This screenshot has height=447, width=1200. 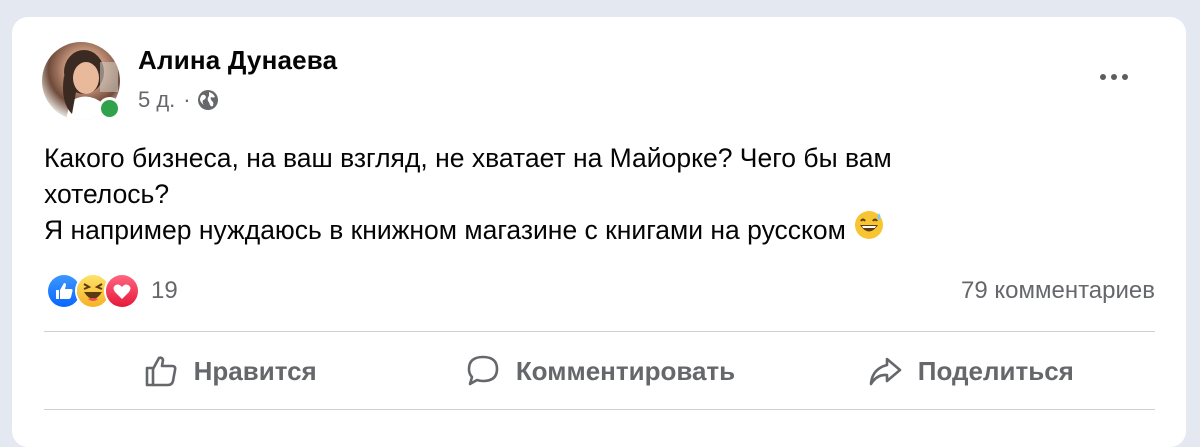 I want to click on grinning-sweat-emoji-icon, so click(x=869, y=229).